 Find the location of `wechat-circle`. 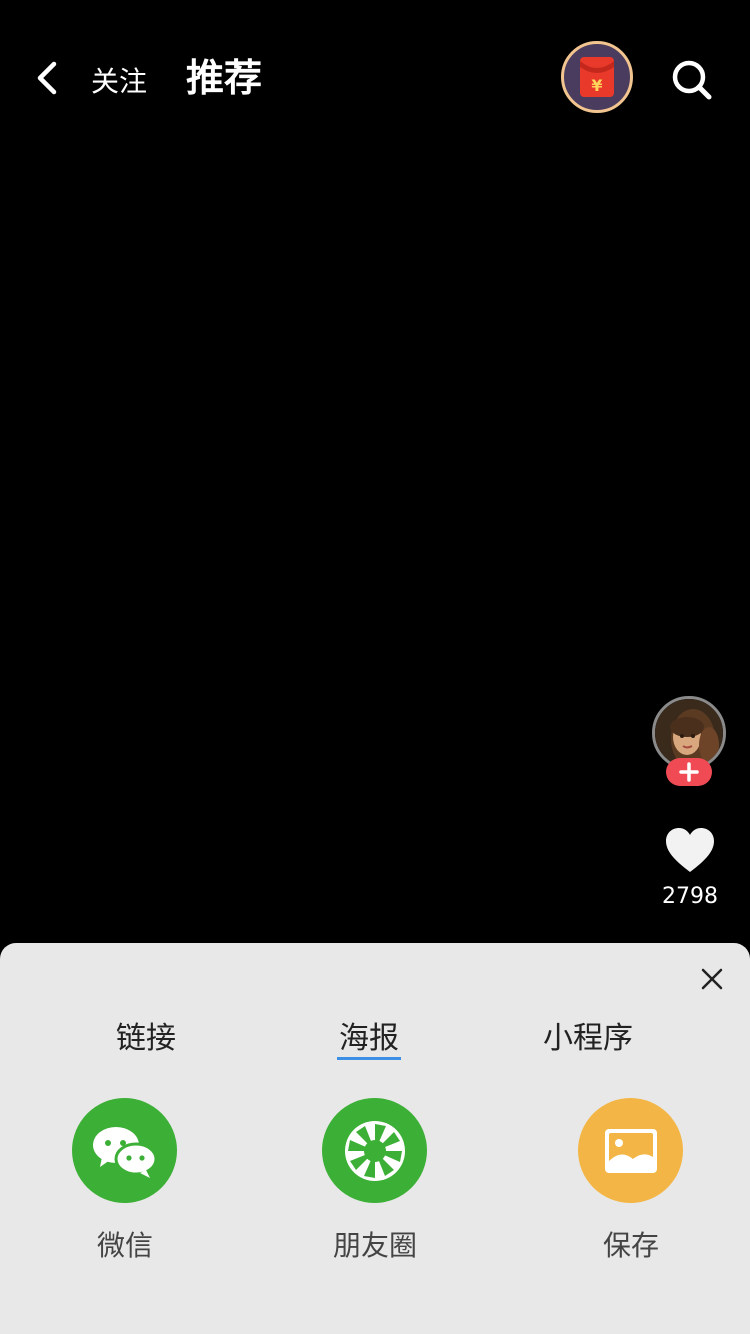

wechat-circle is located at coordinates (124, 1150).